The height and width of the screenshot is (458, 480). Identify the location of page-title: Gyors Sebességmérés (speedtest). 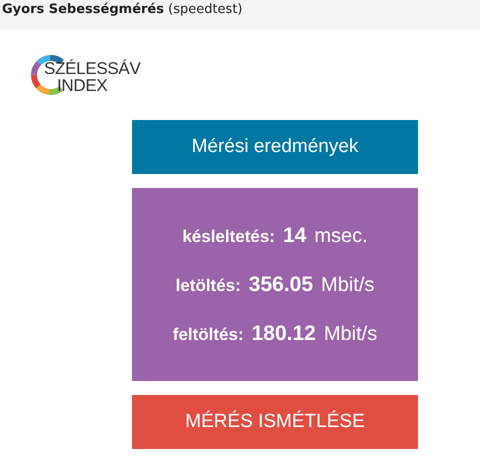
(122, 9).